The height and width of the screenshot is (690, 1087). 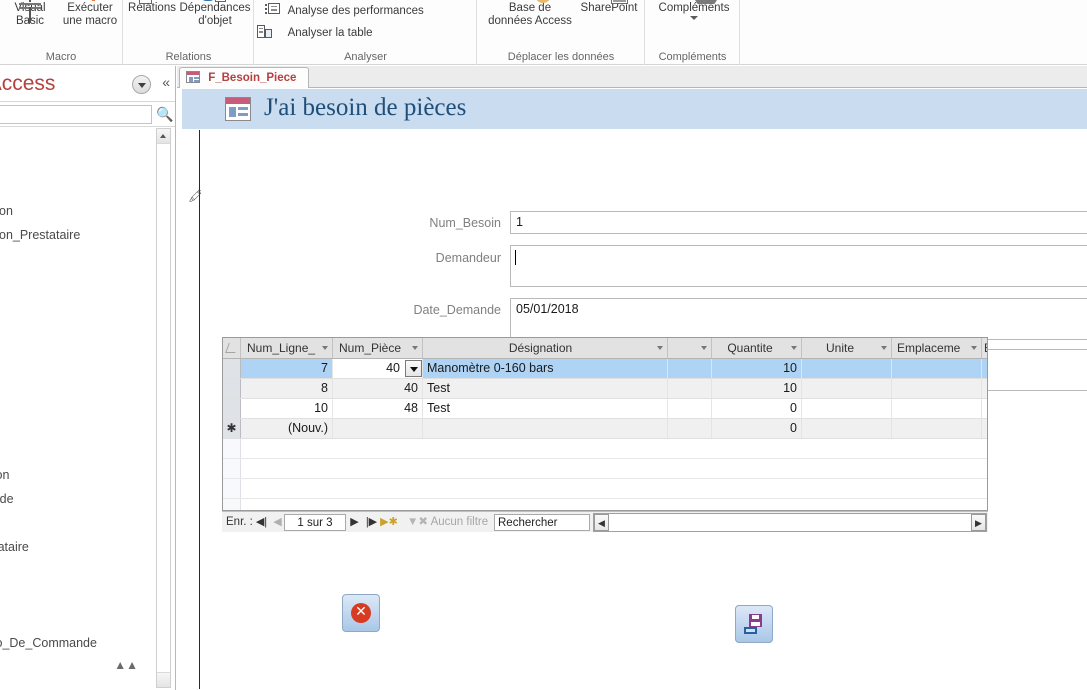 I want to click on table-row: 10 48 Test 0, so click(x=605, y=409).